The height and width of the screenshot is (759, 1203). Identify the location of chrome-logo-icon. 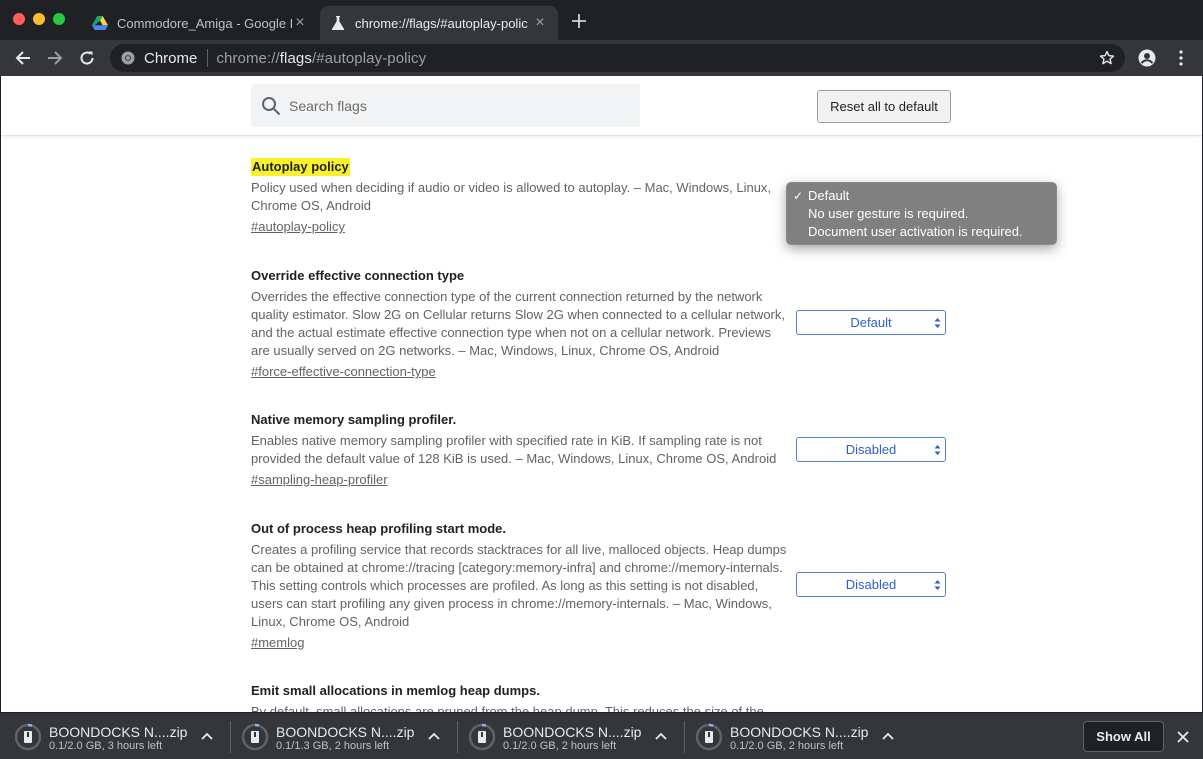
(128, 58).